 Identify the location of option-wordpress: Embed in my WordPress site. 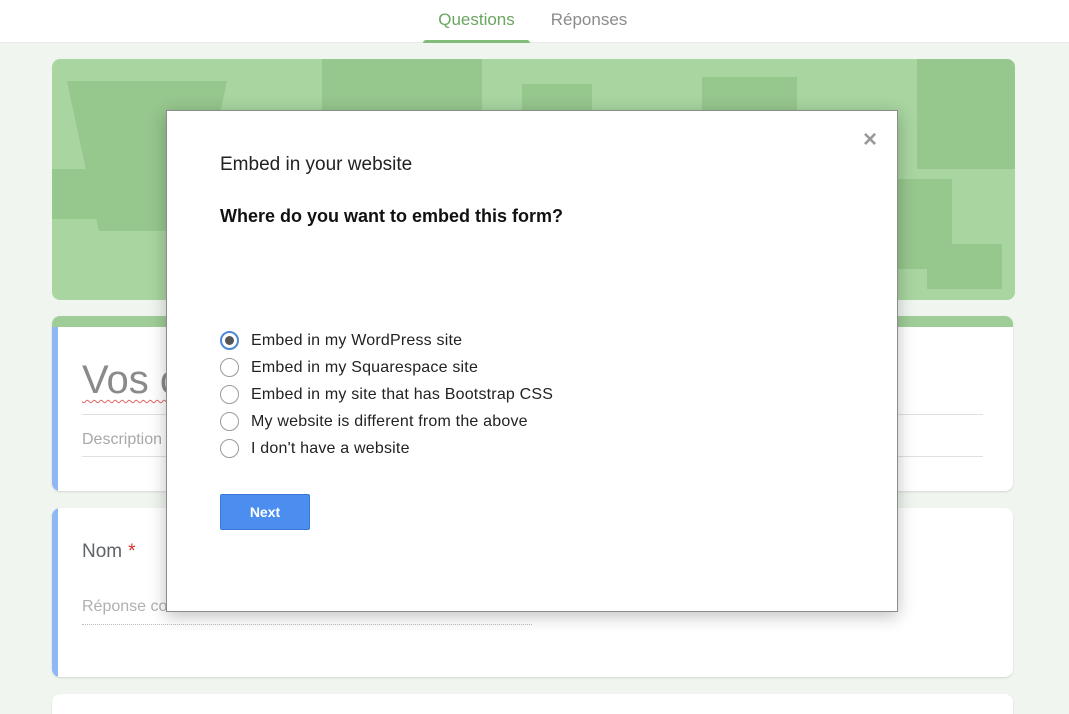
(386, 340).